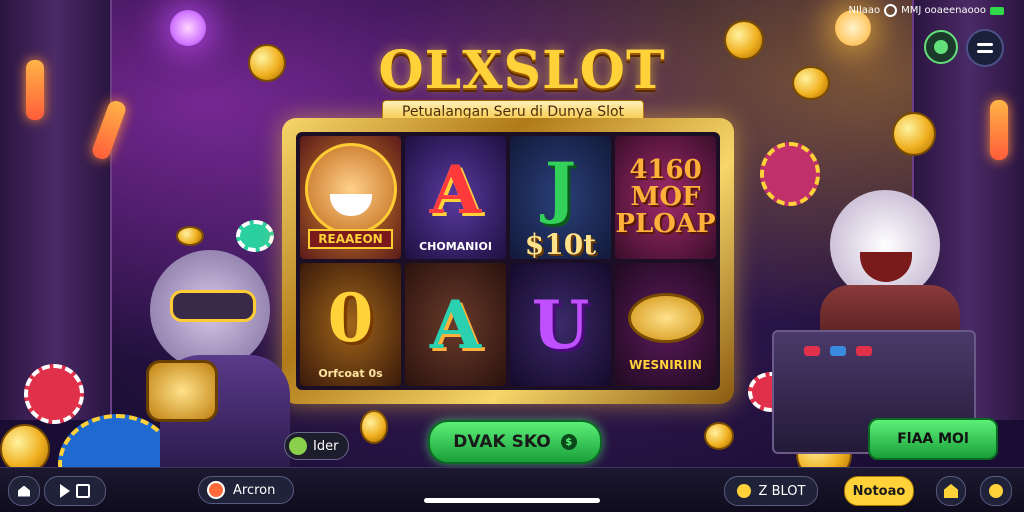 The width and height of the screenshot is (1024, 512). I want to click on symbol-label: Orfcoat 0s, so click(350, 373).